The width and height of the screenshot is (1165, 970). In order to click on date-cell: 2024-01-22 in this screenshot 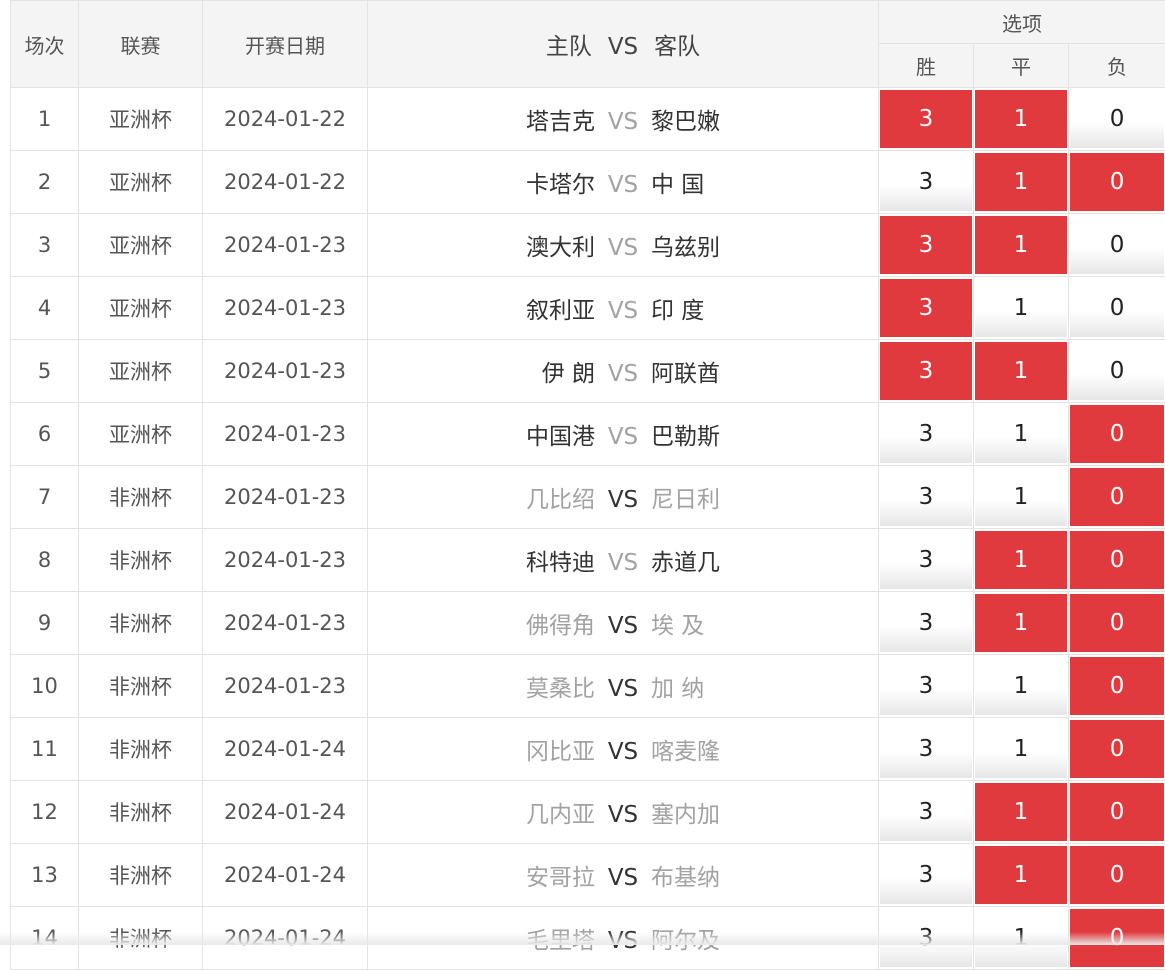, I will do `click(285, 119)`.